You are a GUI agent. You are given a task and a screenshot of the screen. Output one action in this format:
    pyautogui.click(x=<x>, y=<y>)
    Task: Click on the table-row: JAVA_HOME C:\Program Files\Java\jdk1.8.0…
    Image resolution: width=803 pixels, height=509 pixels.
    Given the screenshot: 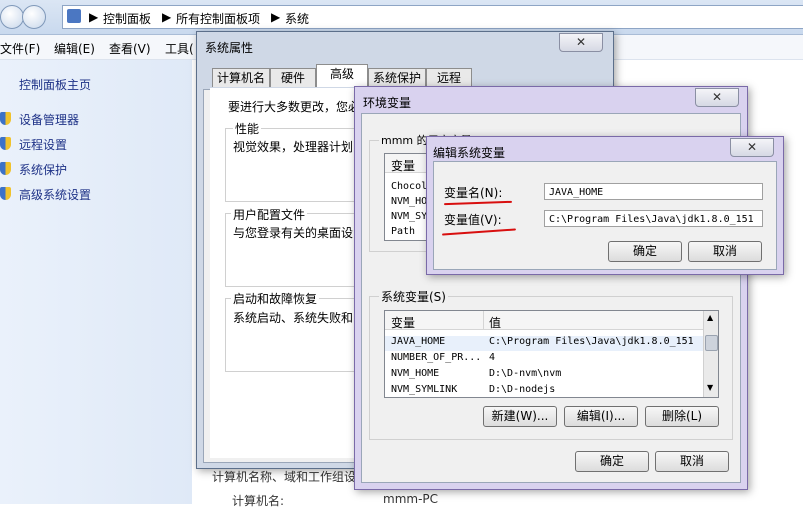 What is the action you would take?
    pyautogui.click(x=544, y=343)
    